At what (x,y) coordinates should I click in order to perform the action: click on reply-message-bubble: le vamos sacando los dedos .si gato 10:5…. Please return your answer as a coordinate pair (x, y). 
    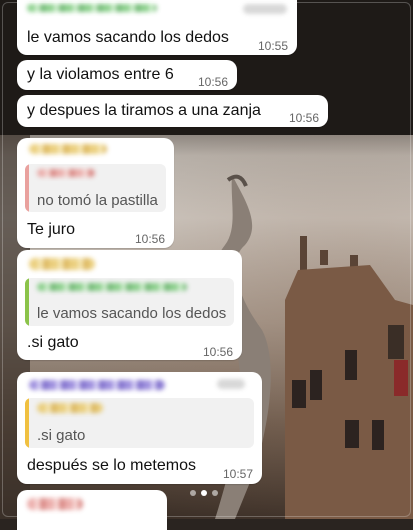
    Looking at the image, I should click on (129, 305).